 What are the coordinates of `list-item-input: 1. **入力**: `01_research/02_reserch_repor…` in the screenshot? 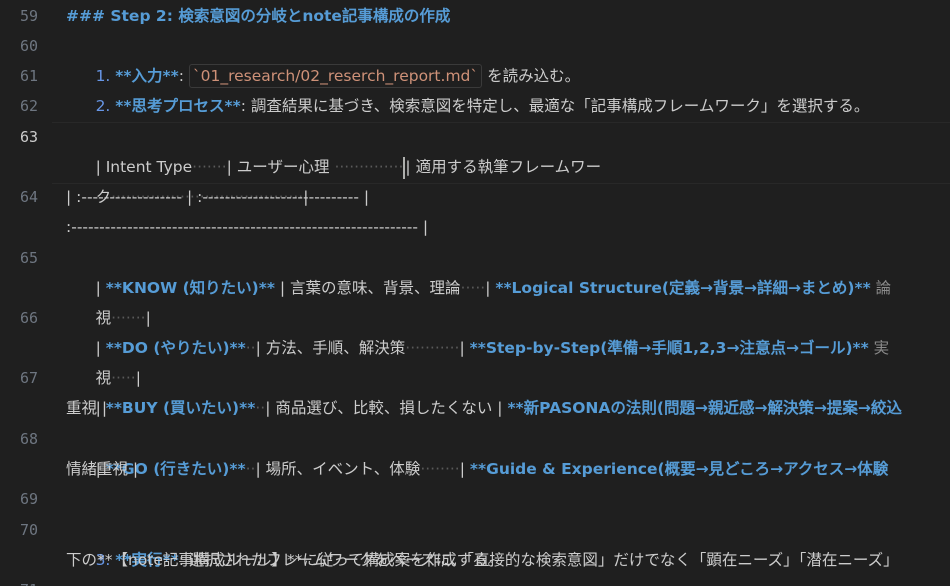 It's located at (323, 59).